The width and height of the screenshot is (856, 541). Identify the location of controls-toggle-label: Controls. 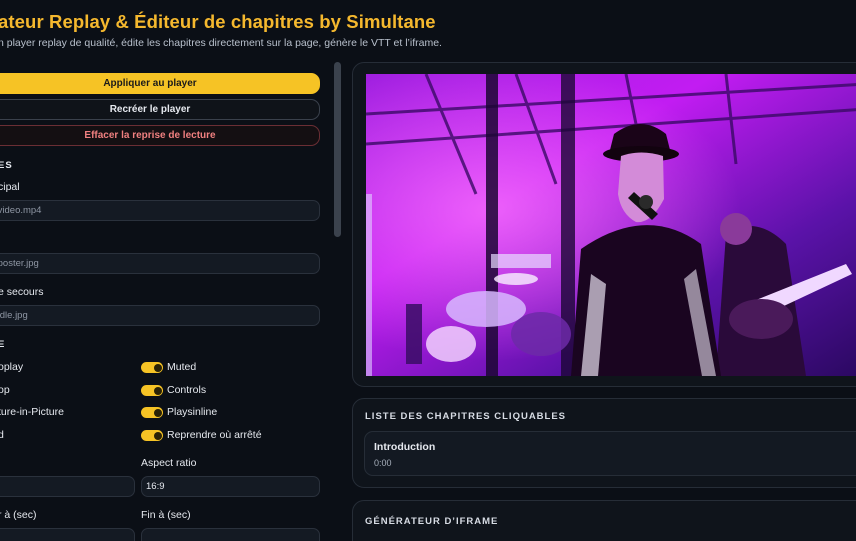
(187, 390).